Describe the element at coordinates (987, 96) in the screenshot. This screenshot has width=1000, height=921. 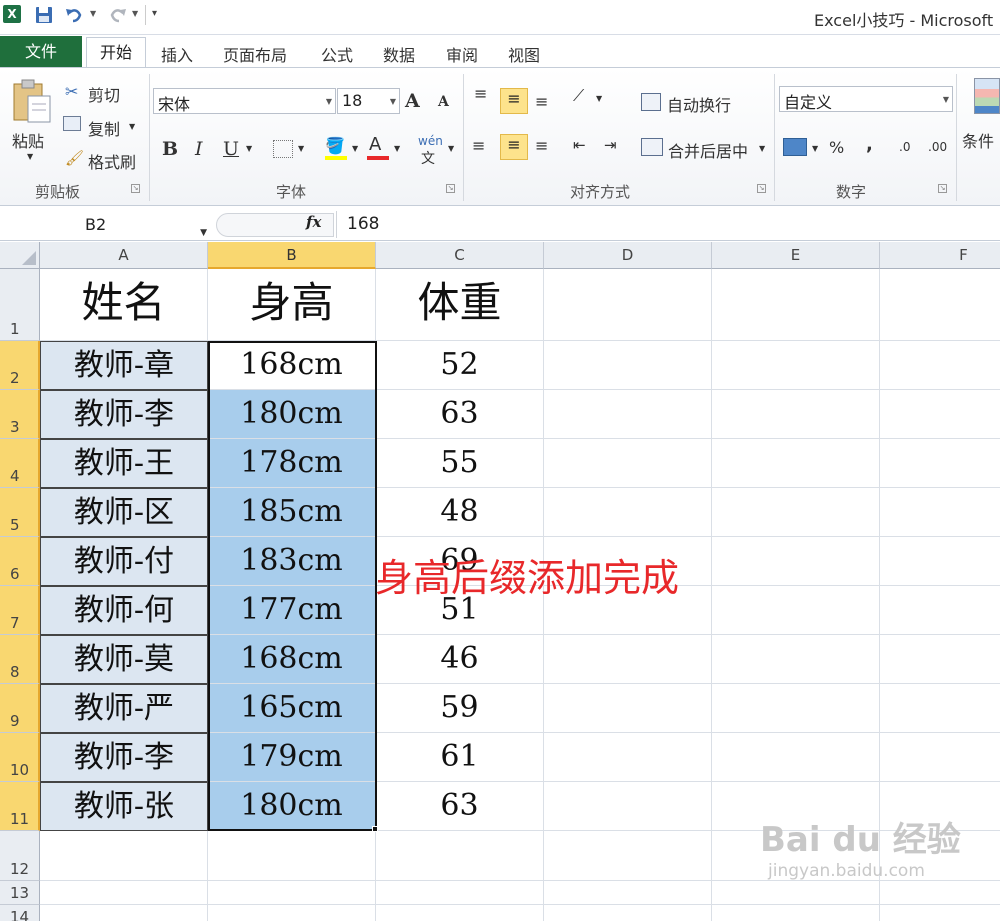
I see `conditional-formatting-icon` at that location.